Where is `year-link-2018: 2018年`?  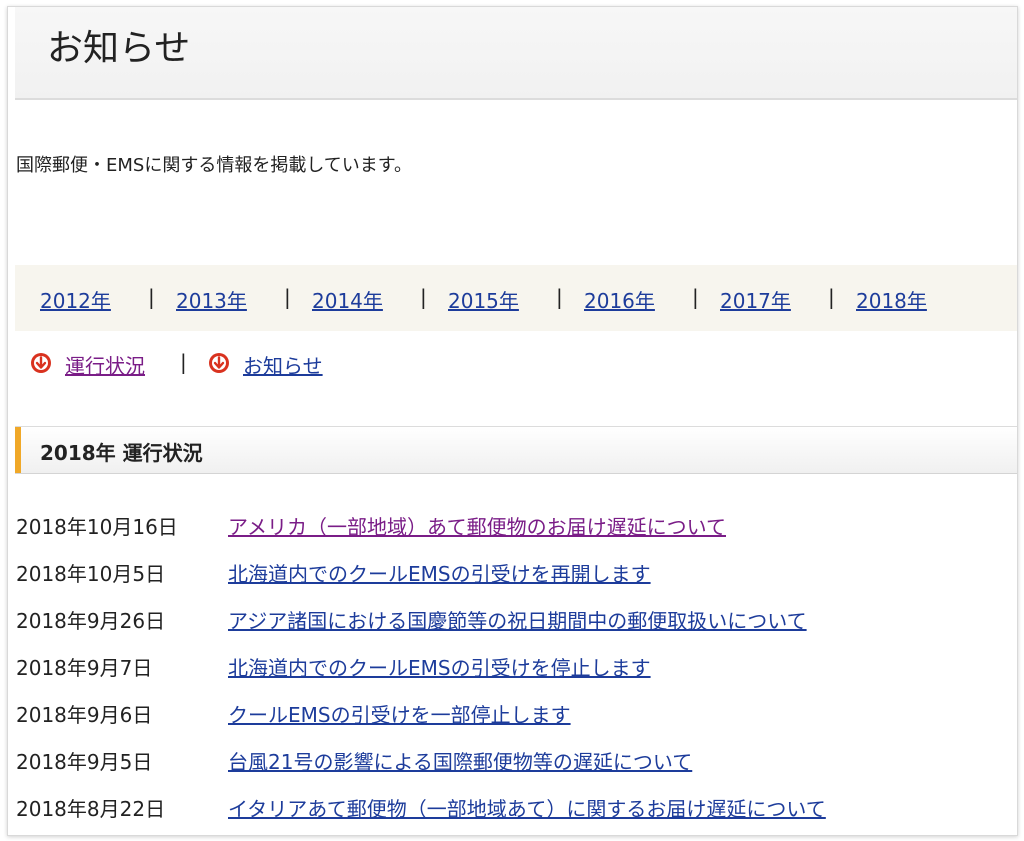 year-link-2018: 2018年 is located at coordinates (891, 299).